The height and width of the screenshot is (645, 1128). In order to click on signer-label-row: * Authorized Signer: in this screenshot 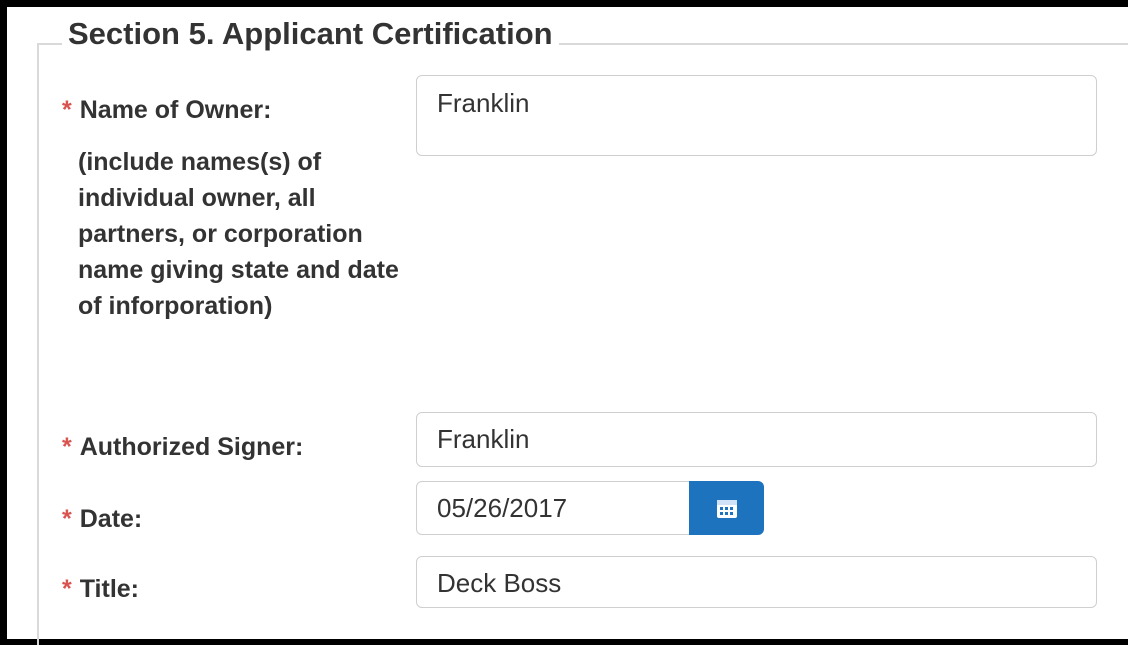, I will do `click(182, 447)`.